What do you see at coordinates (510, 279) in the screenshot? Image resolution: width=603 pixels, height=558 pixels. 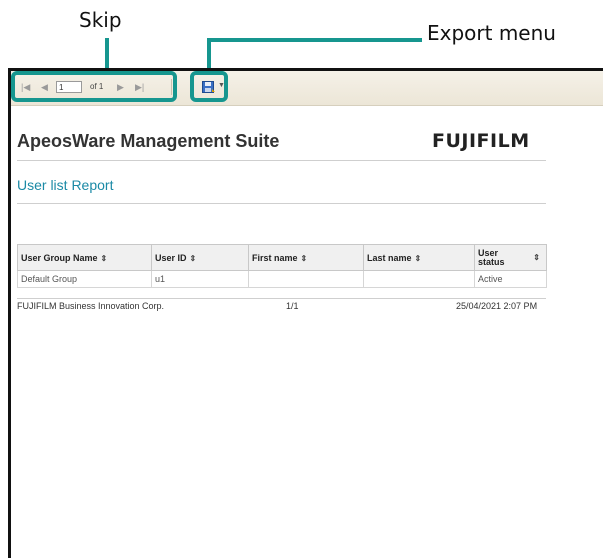 I see `cell-user-status: Active` at bounding box center [510, 279].